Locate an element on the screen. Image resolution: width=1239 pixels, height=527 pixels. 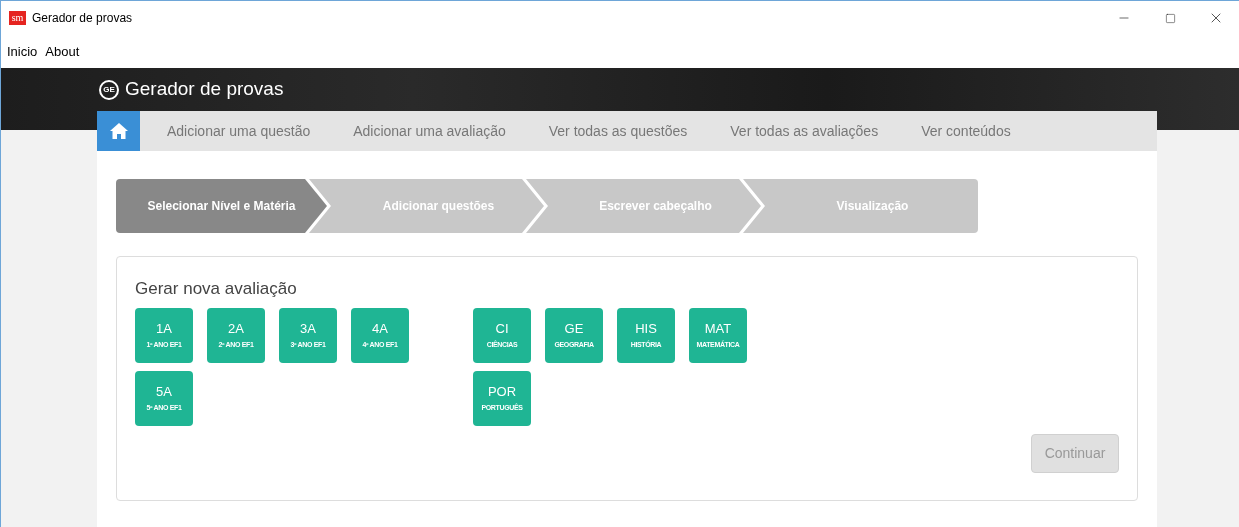
app-title: Gerador de provas is located at coordinates (204, 89).